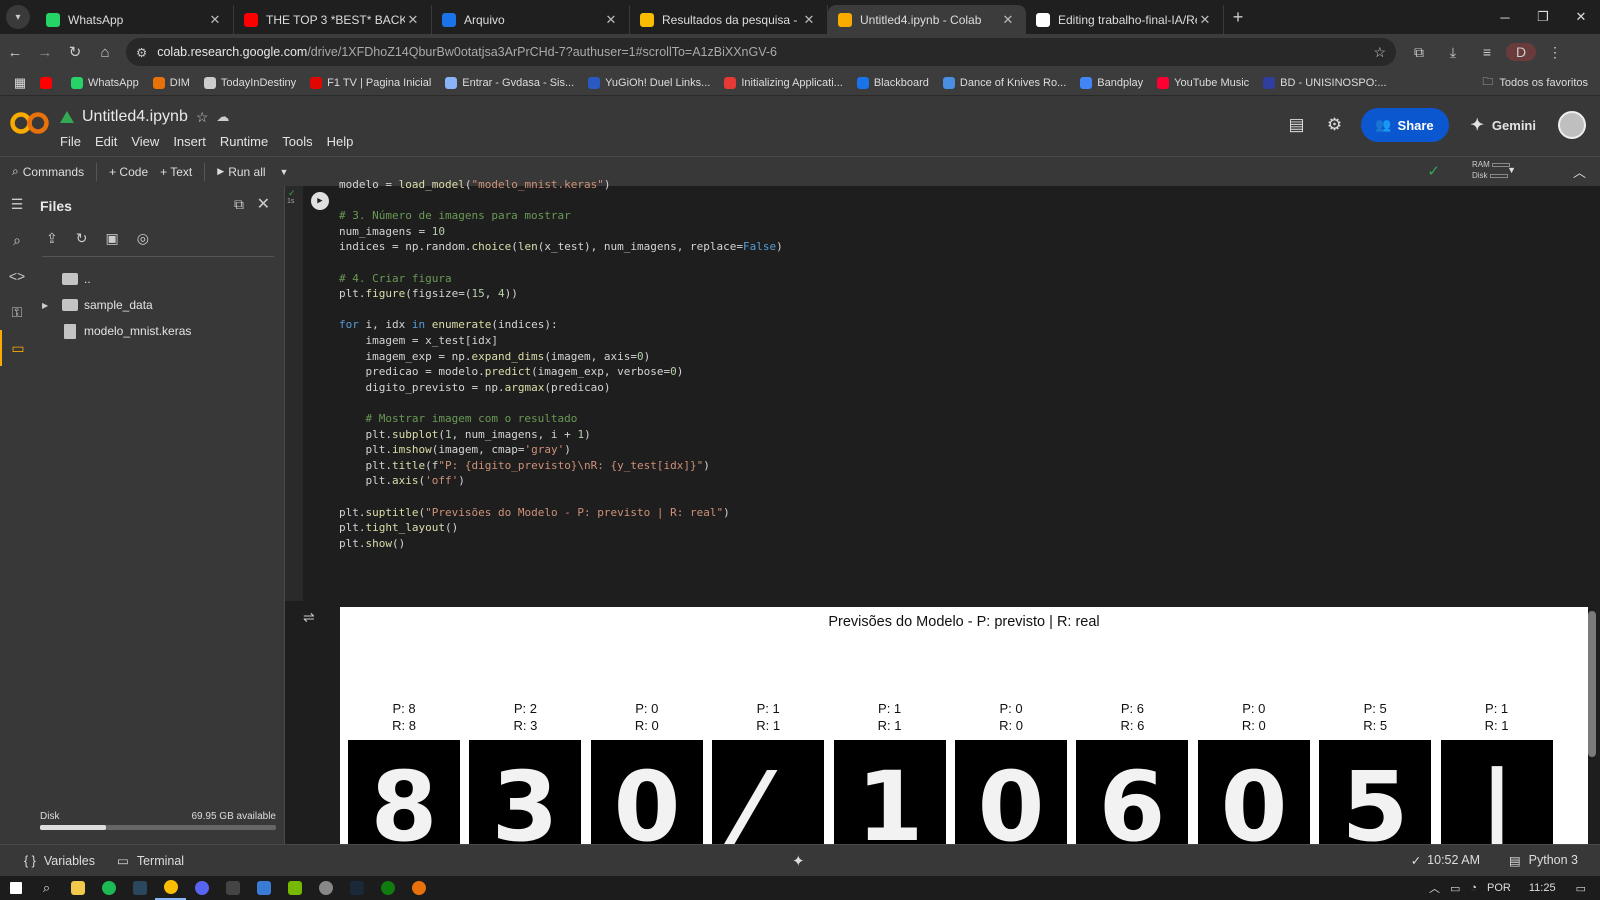  Describe the element at coordinates (116, 279) in the screenshot. I see `file-item: ..` at that location.